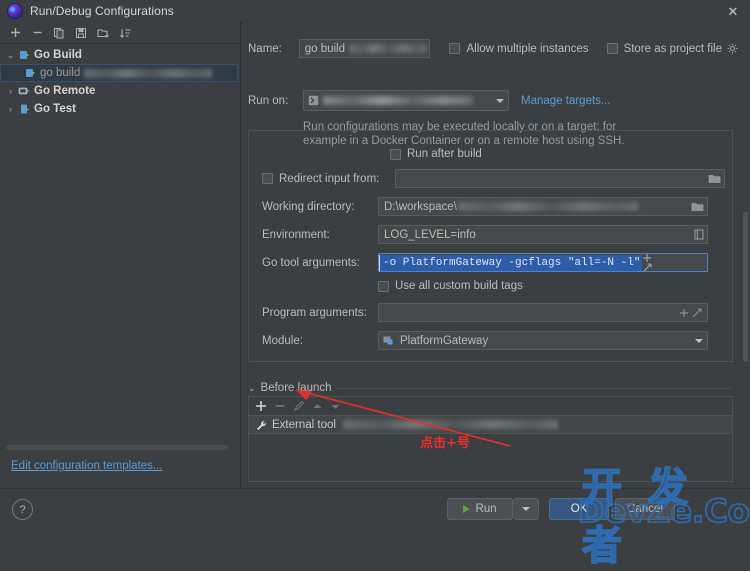  Describe the element at coordinates (490, 439) in the screenshot. I see `before-launch-panel: External tool` at that location.